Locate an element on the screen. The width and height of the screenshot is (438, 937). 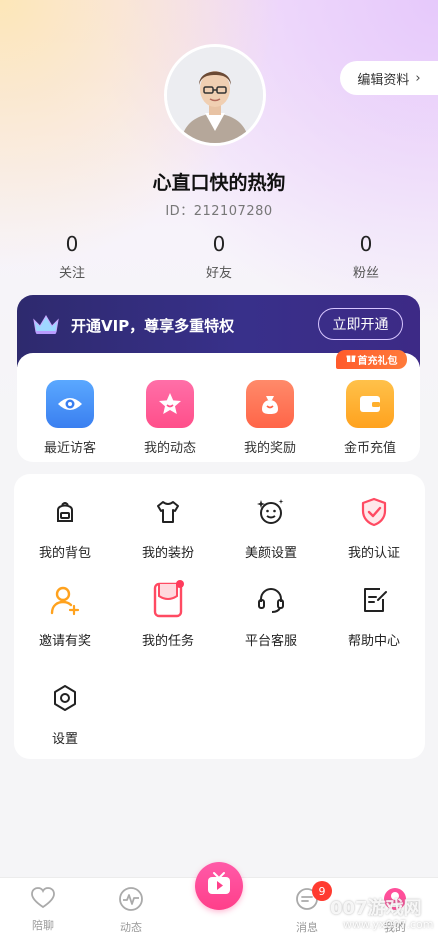
grid-label: 我的装扮 is located at coordinates (167, 553).